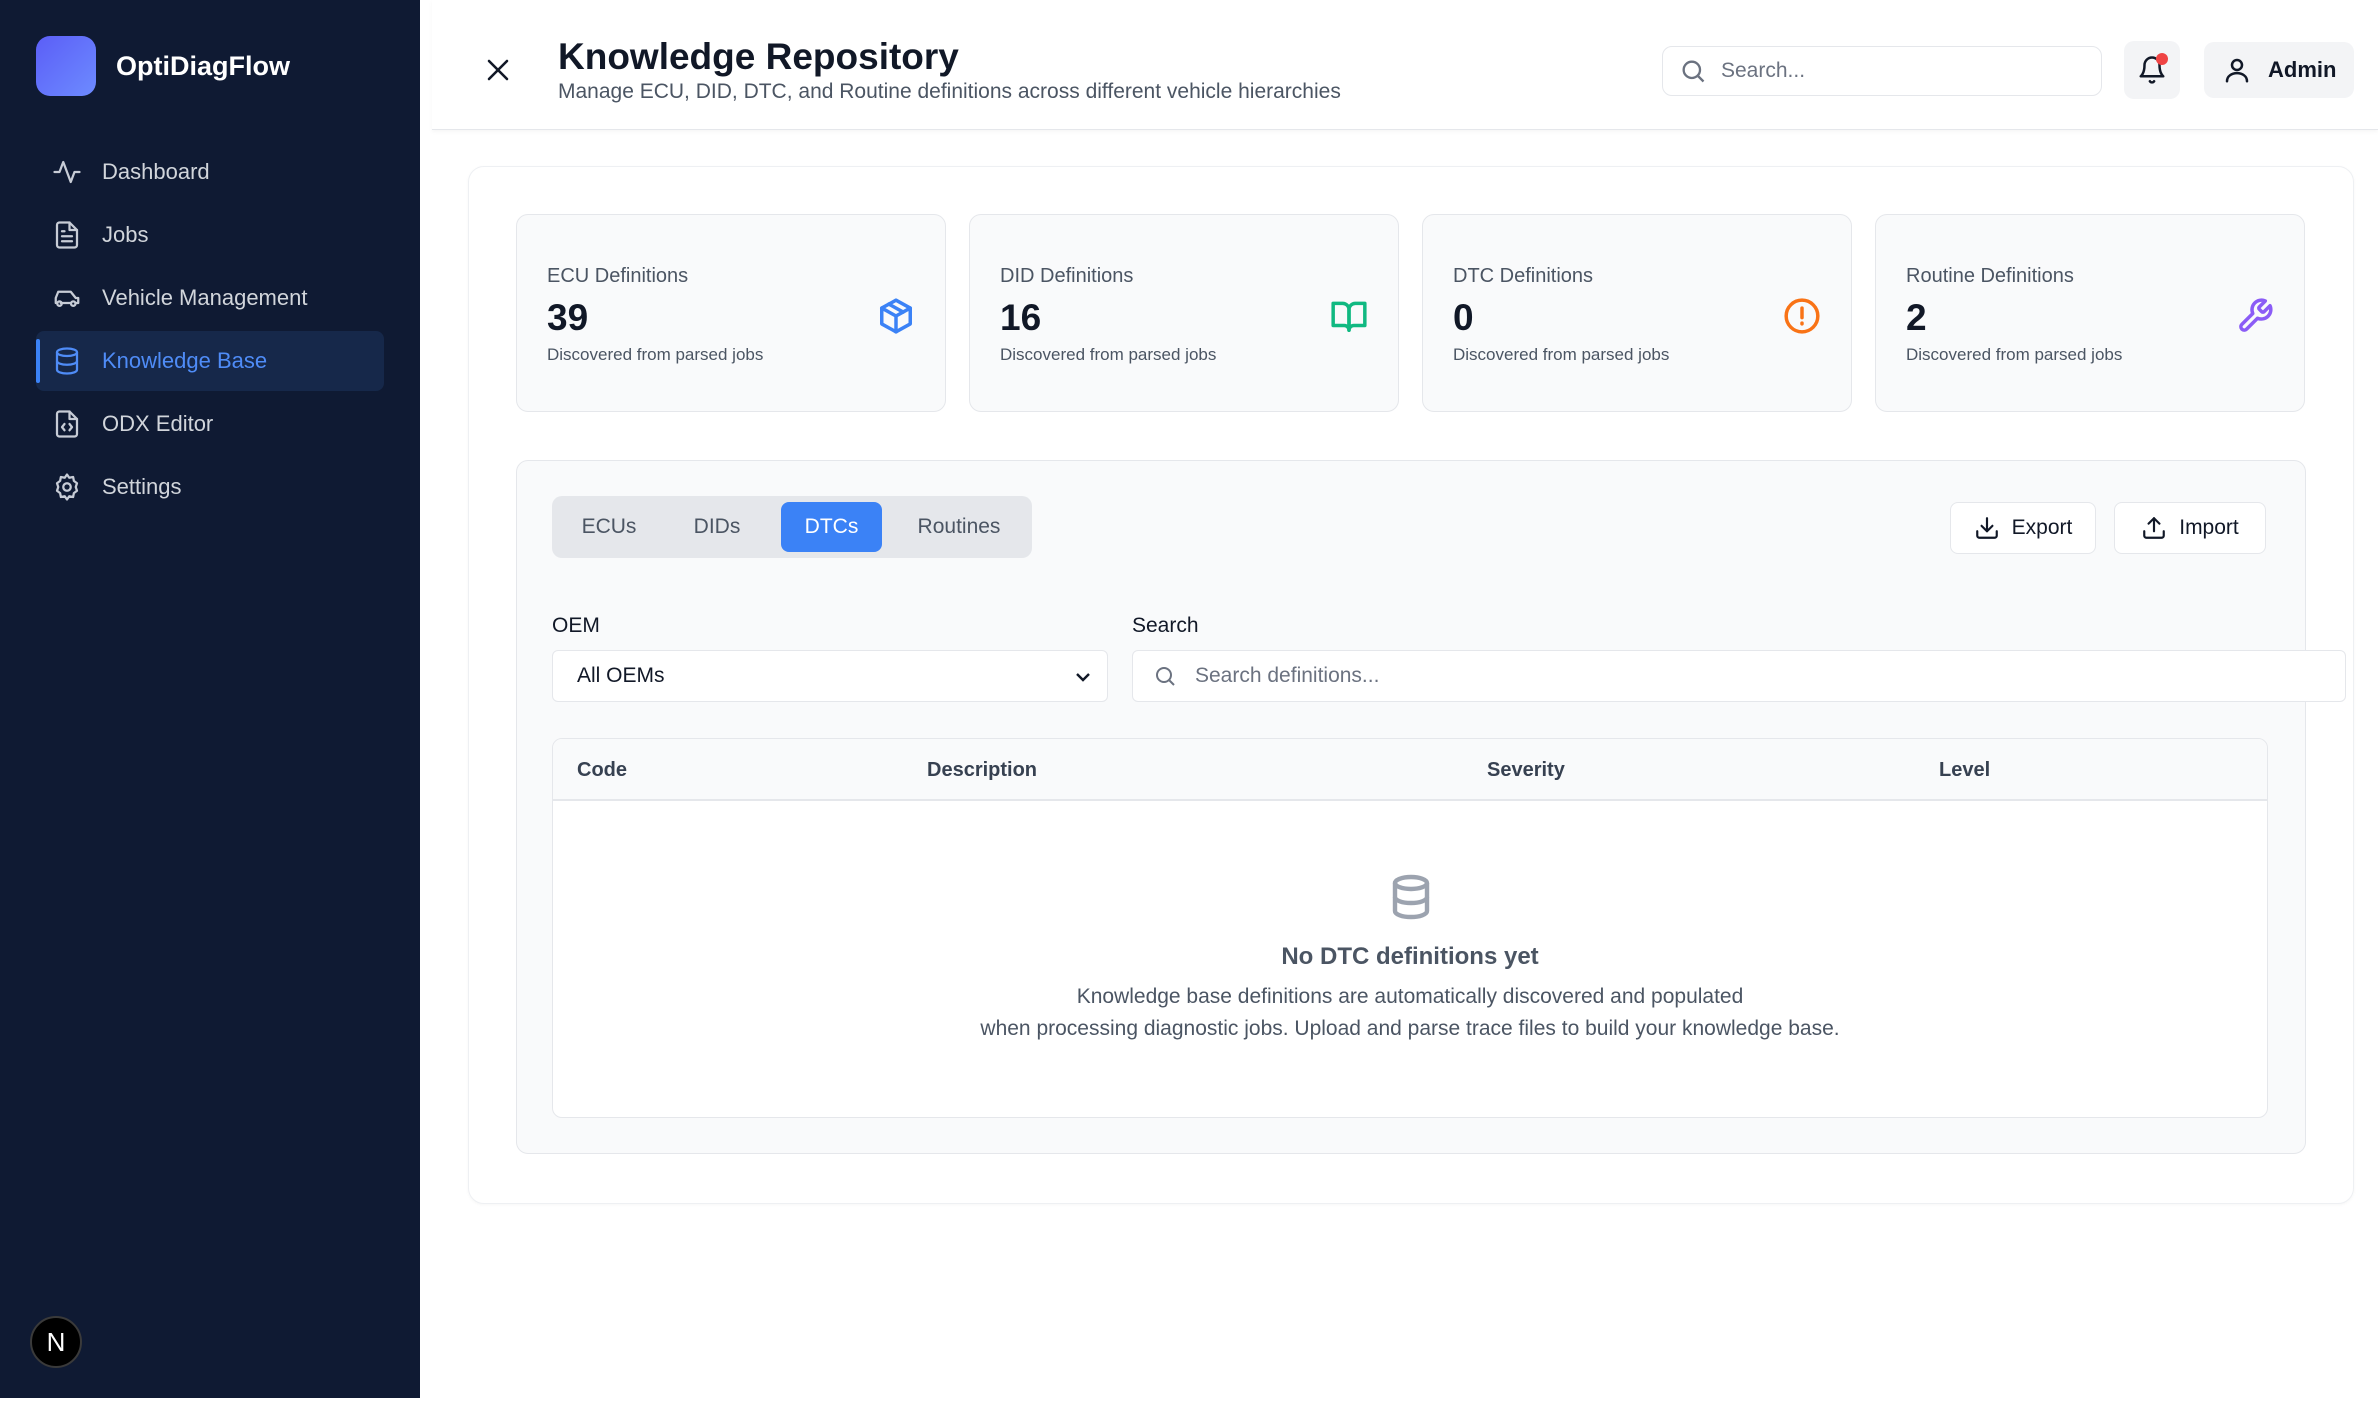 The height and width of the screenshot is (1422, 2378). Describe the element at coordinates (2162, 59) in the screenshot. I see `notification-dot` at that location.